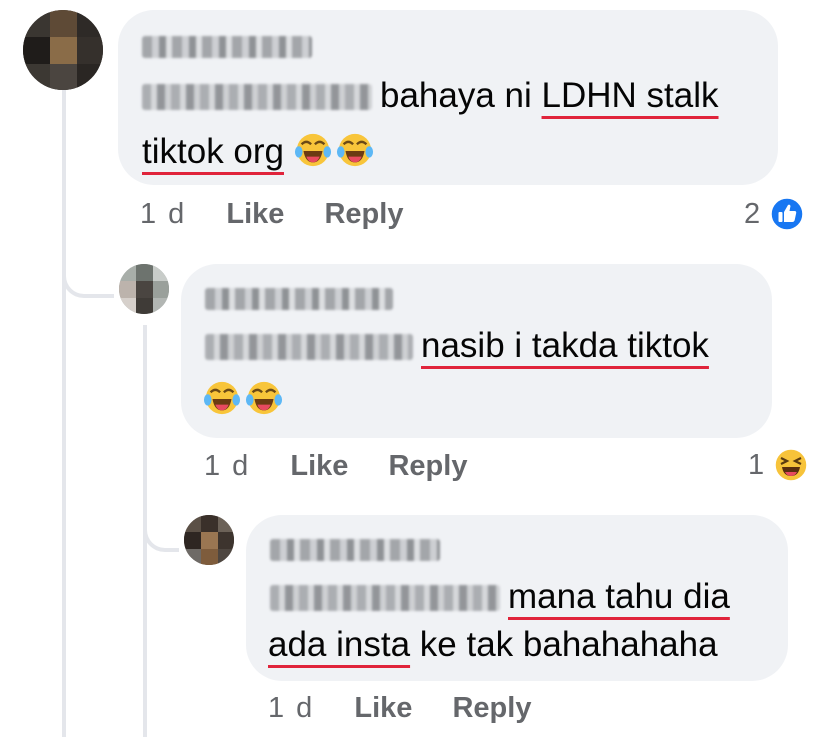  Describe the element at coordinates (787, 214) in the screenshot. I see `like-icon` at that location.